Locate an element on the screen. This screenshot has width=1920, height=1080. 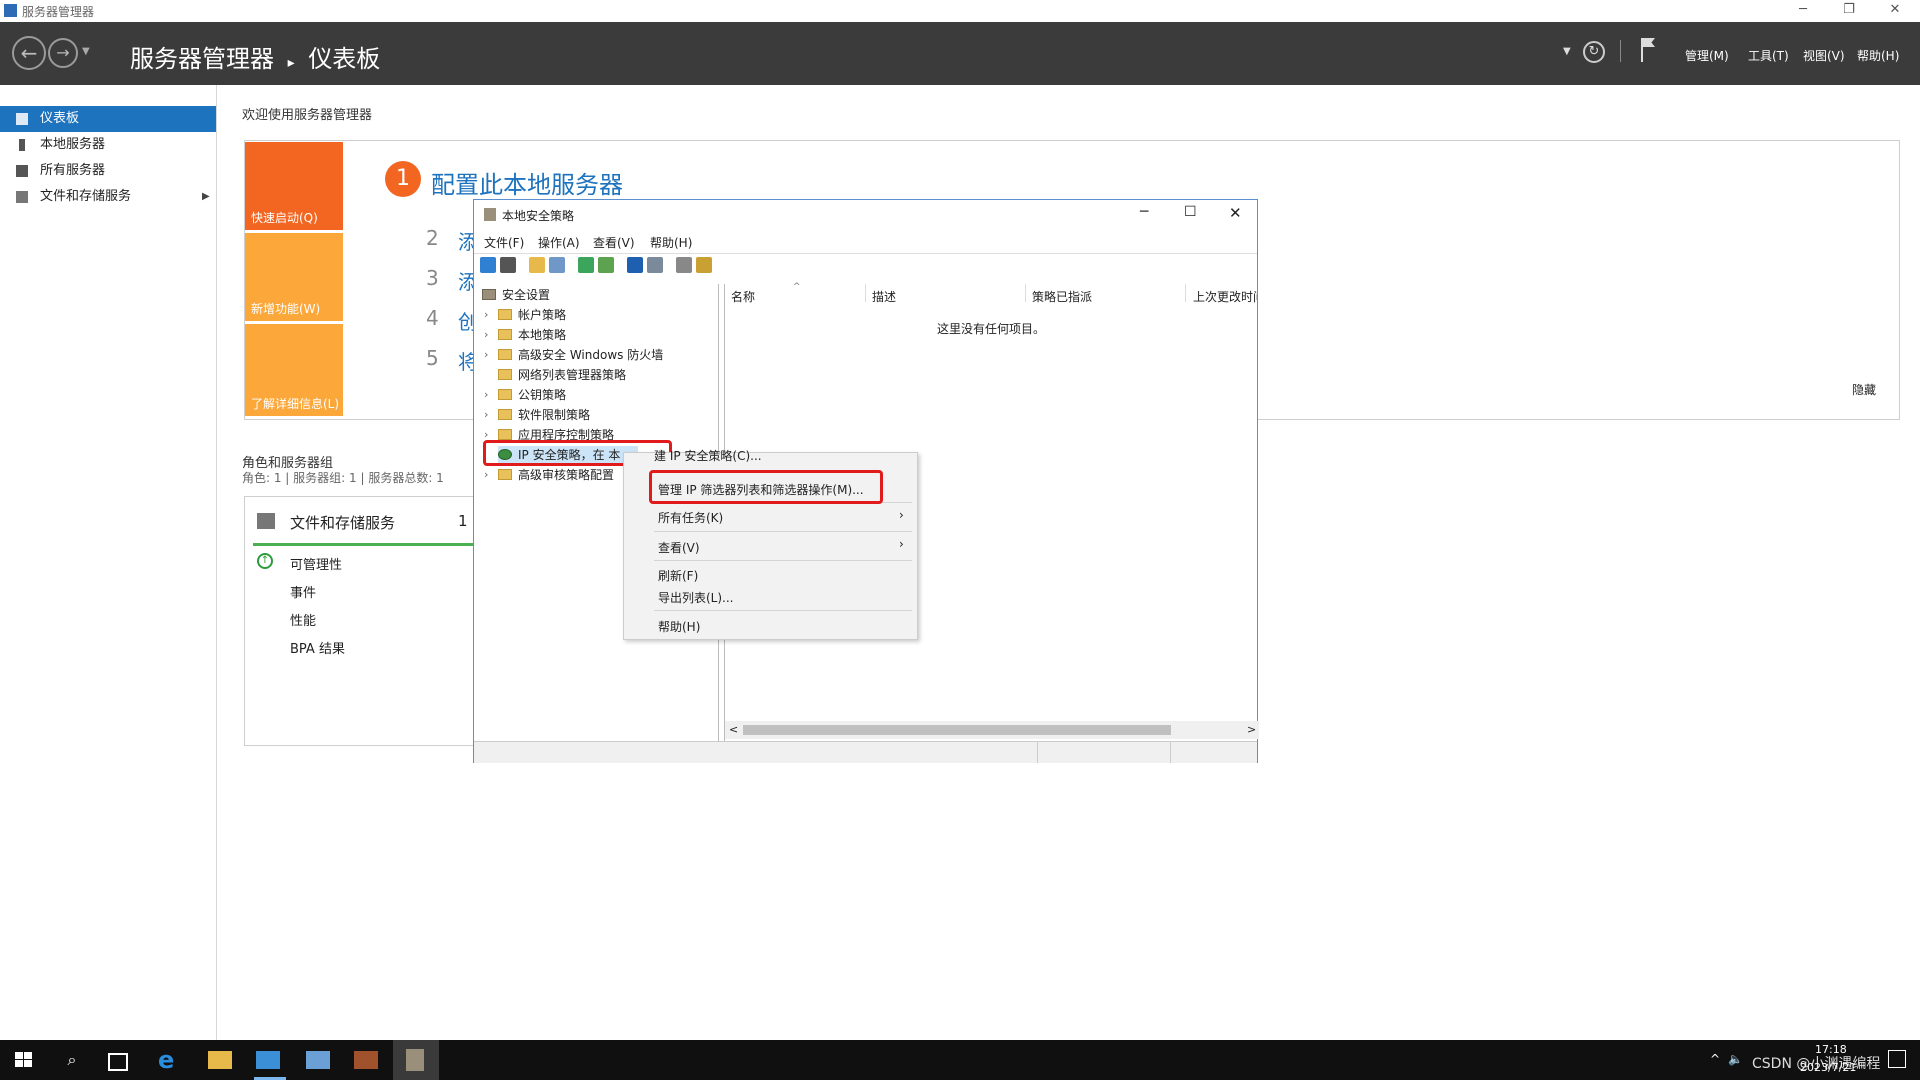
menu-item-refresh: 刷新(F) is located at coordinates (678, 575).